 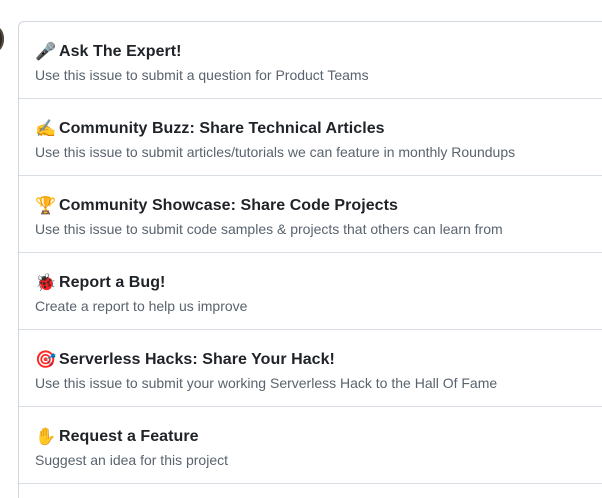 What do you see at coordinates (132, 460) in the screenshot?
I see `template-description: Suggest an idea for this project` at bounding box center [132, 460].